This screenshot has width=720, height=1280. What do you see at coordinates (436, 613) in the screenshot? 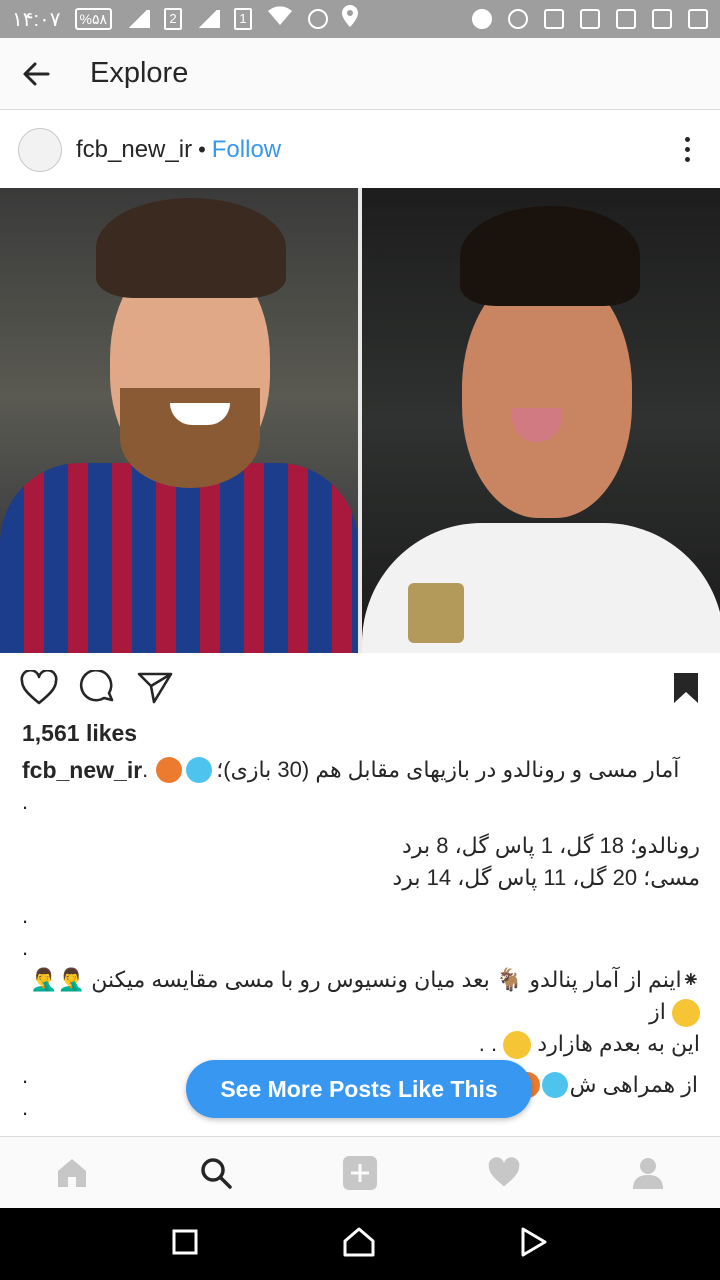
I see `badge-shape` at bounding box center [436, 613].